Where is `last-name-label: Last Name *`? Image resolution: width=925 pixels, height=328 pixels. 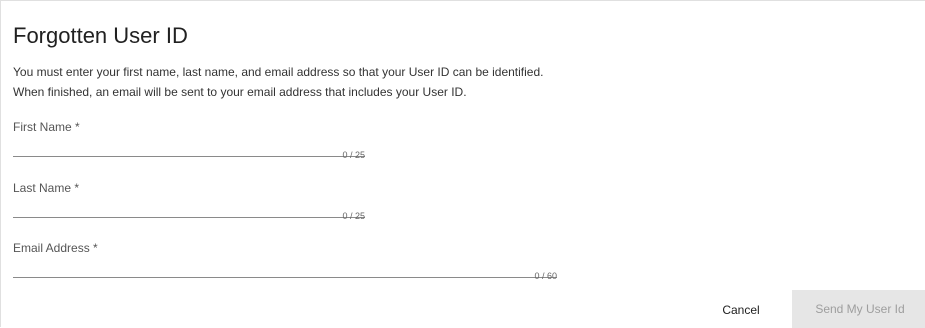 last-name-label: Last Name * is located at coordinates (46, 188).